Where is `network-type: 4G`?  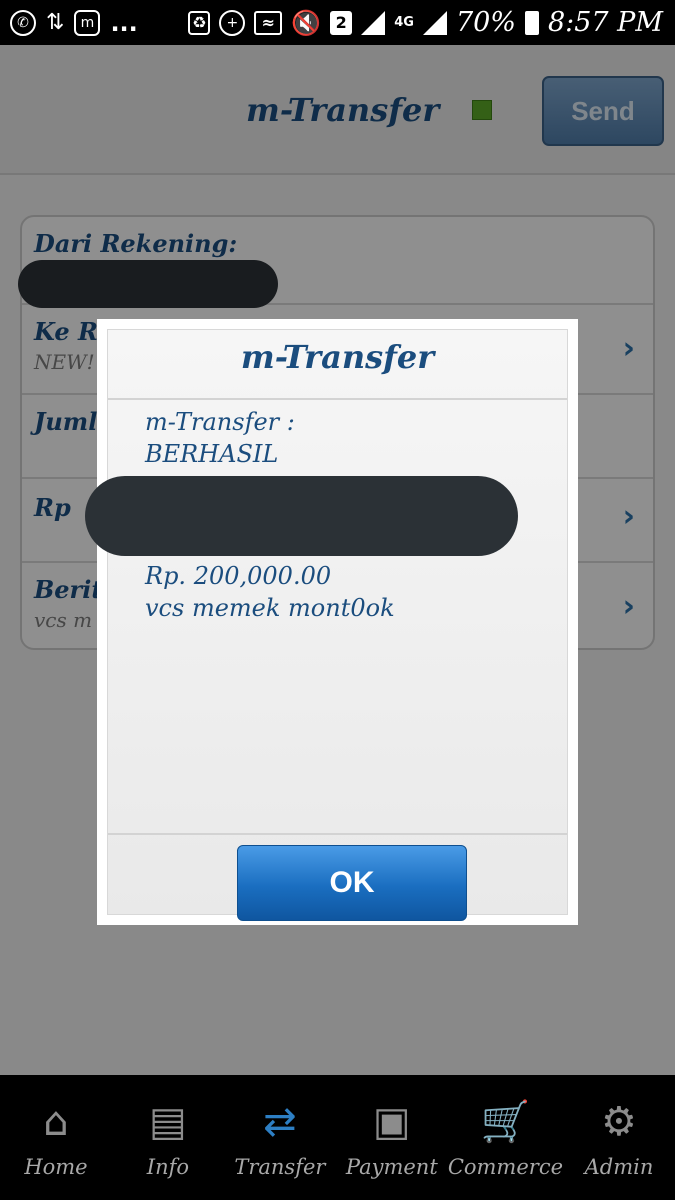
network-type: 4G is located at coordinates (404, 22).